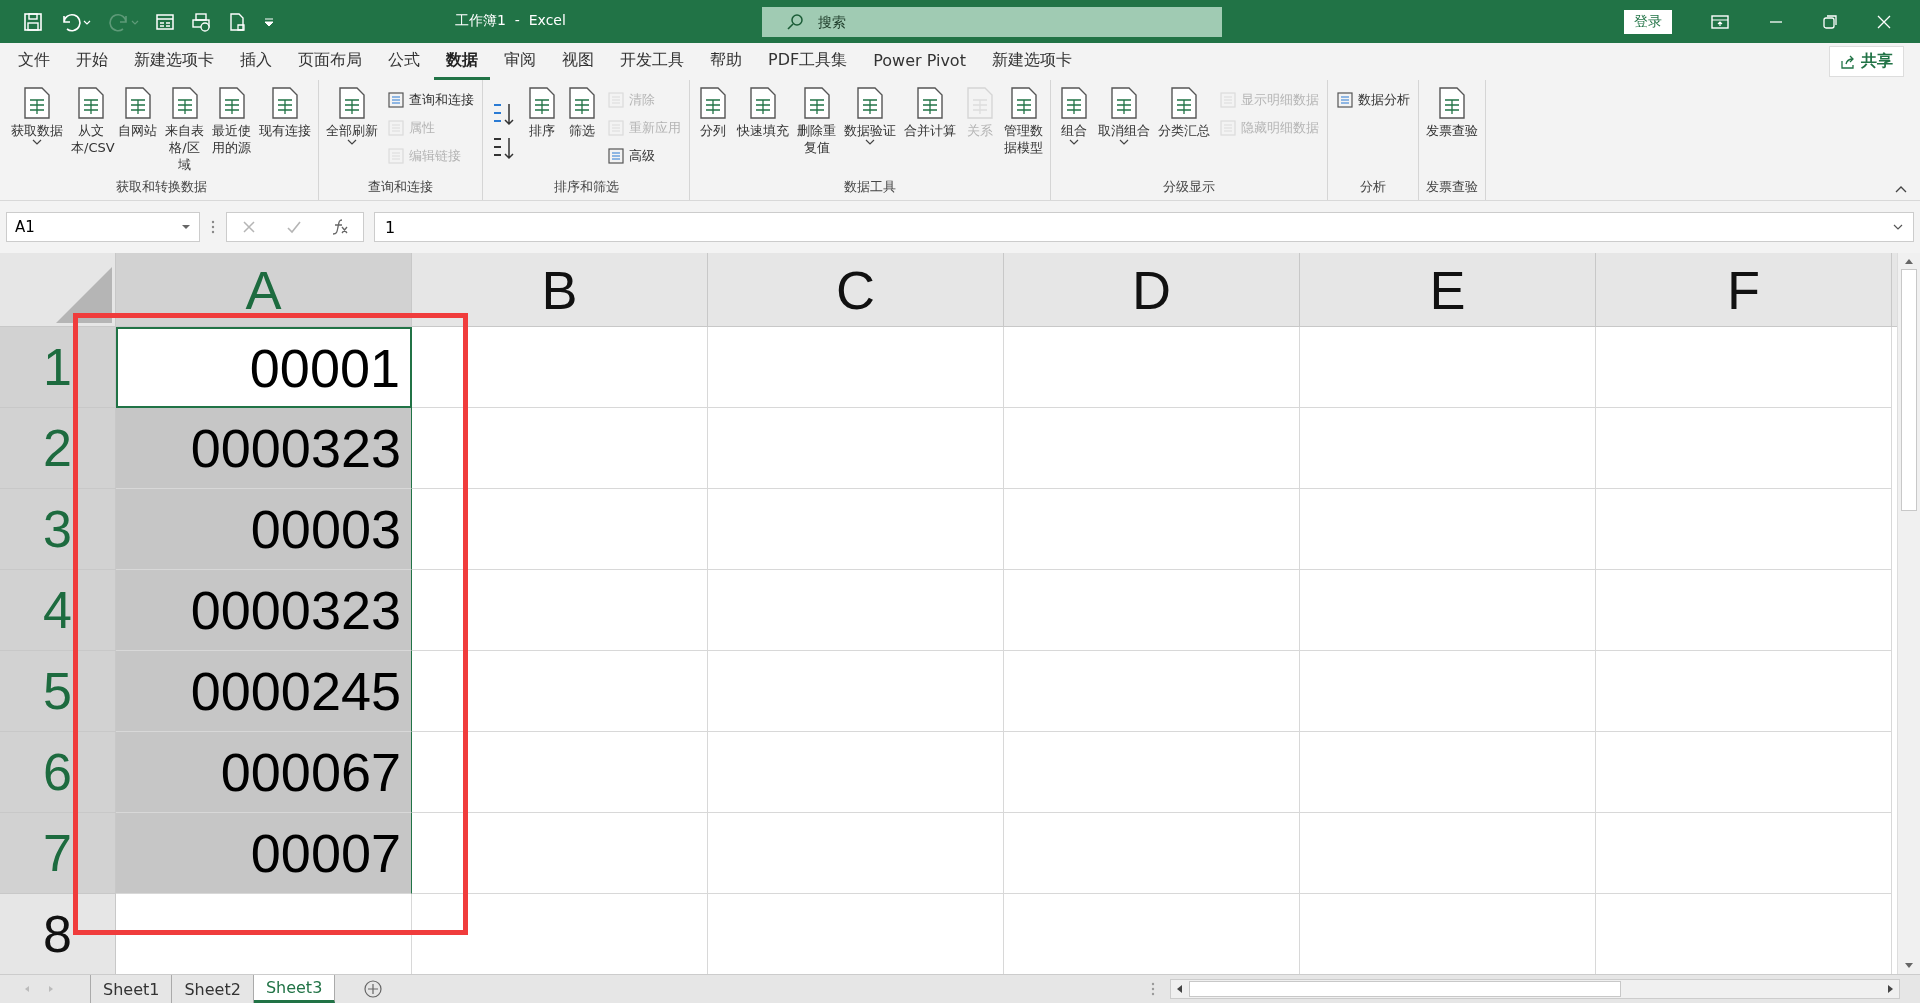 This screenshot has width=1920, height=1003. I want to click on column-header: D, so click(1152, 289).